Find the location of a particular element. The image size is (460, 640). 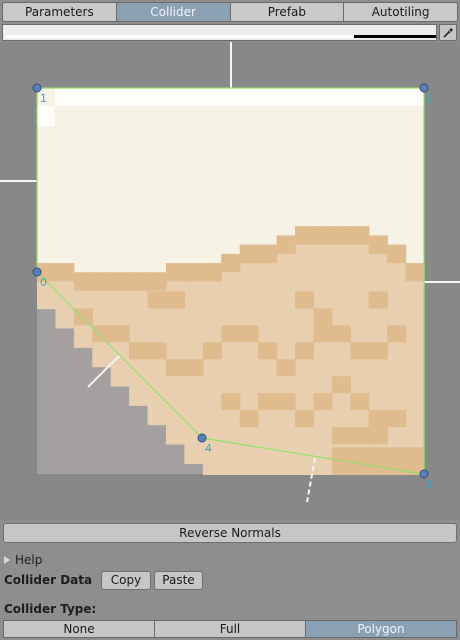

color-field is located at coordinates (219, 32).